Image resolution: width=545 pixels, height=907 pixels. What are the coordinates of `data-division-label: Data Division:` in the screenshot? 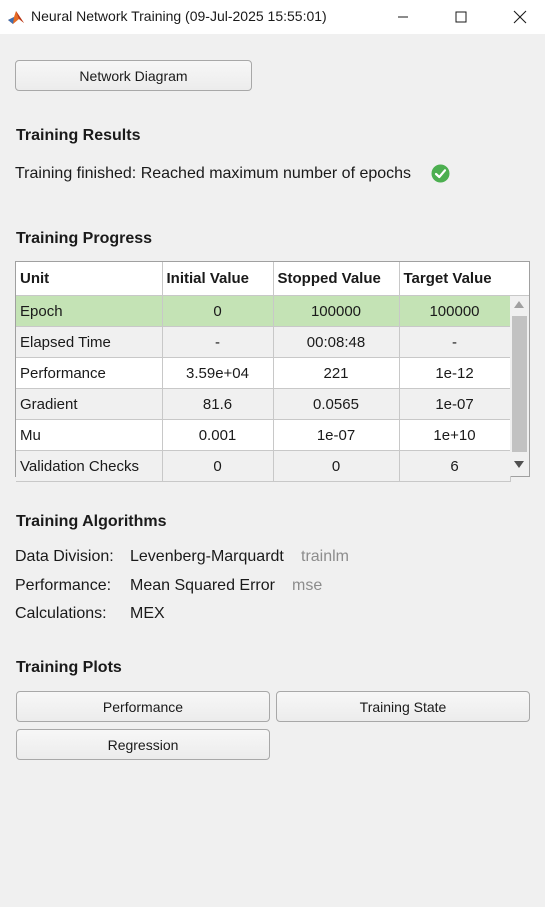 It's located at (64, 556).